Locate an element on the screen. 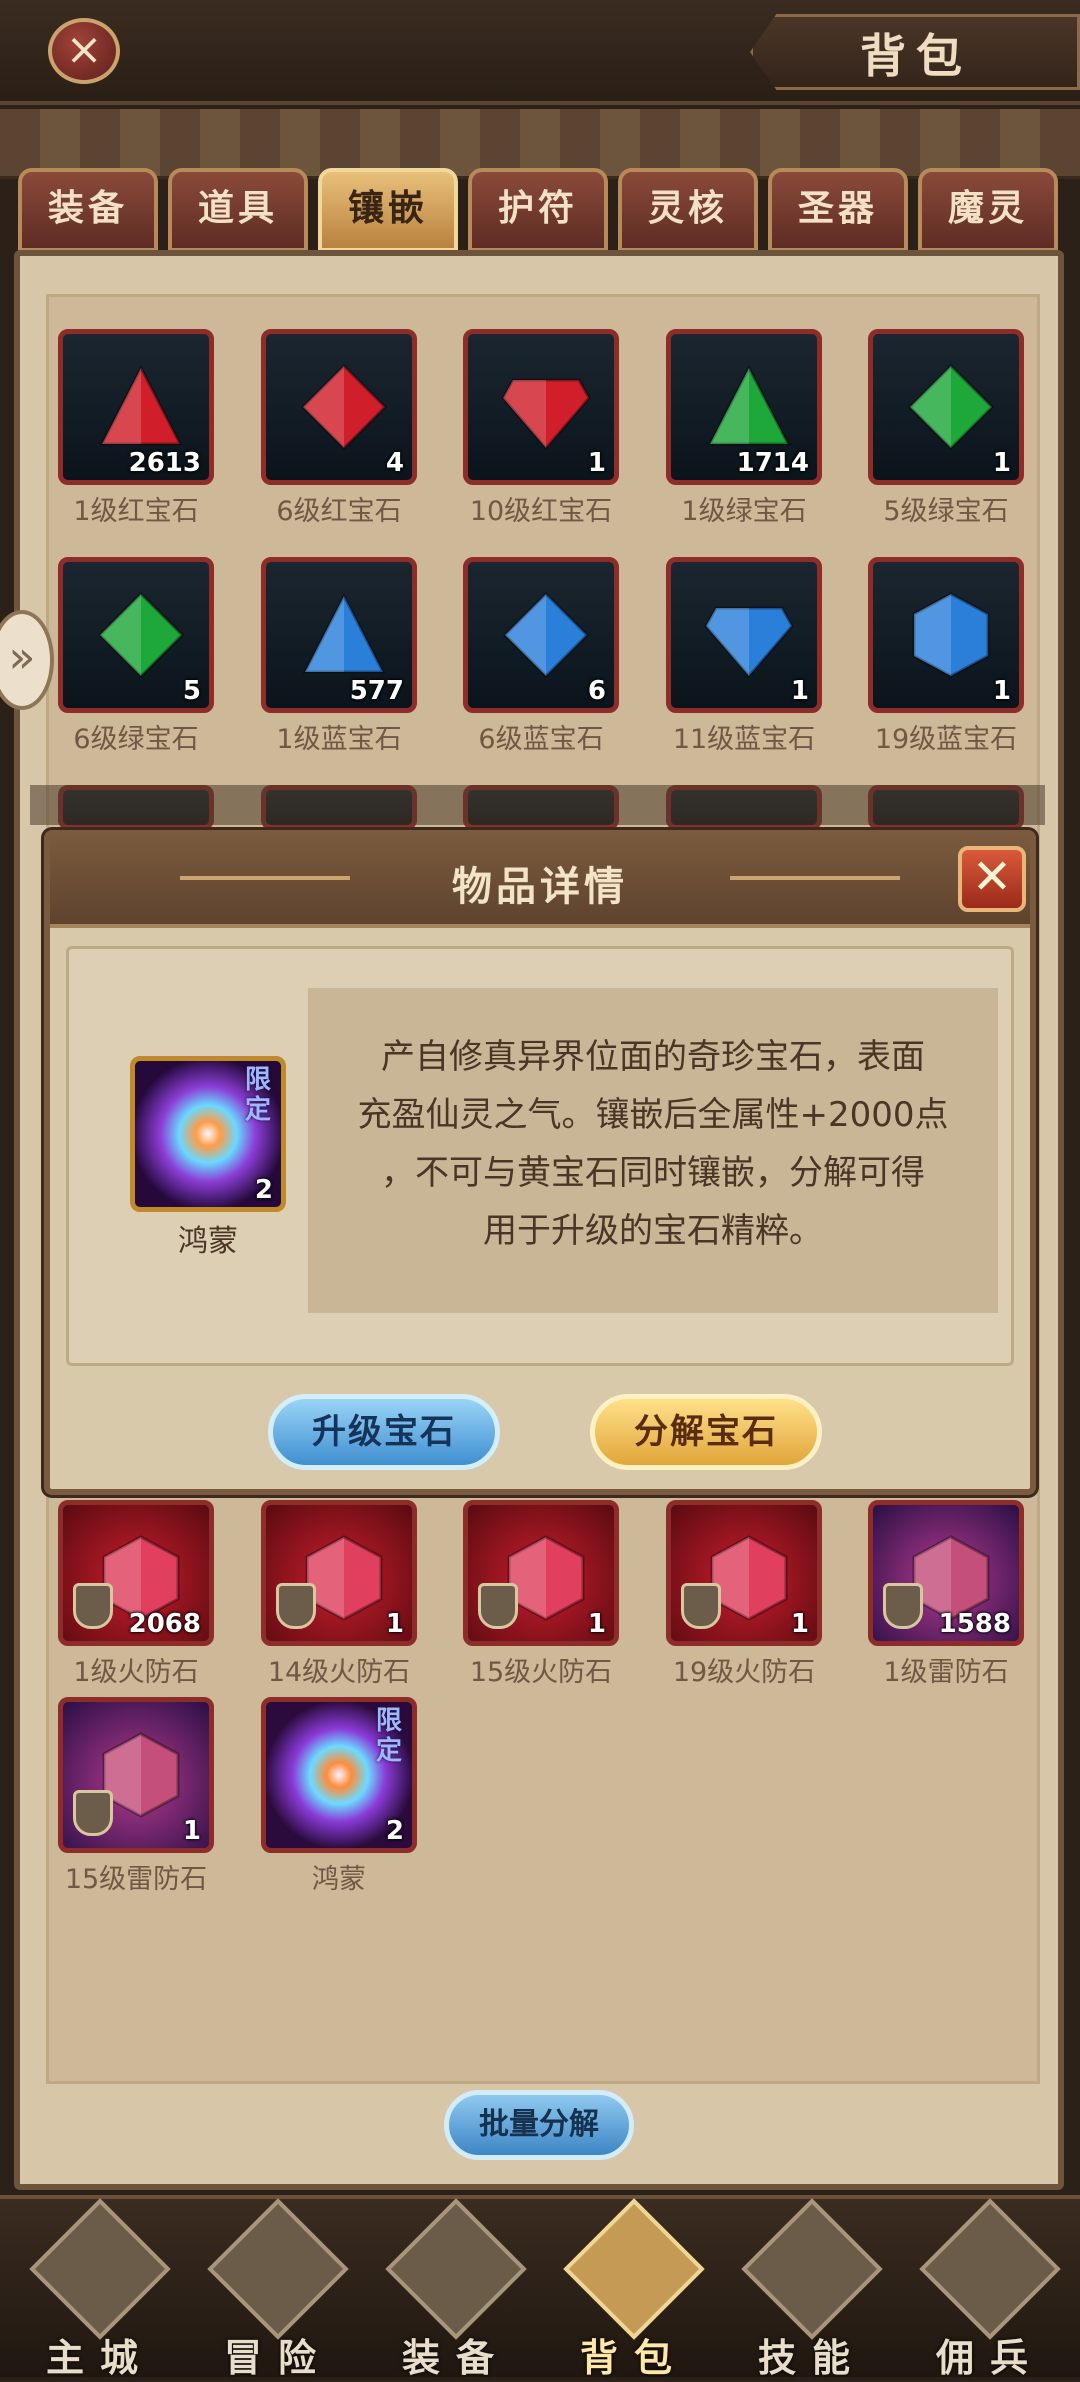 The image size is (1080, 2382). inventory-item: 限定 2 鸿蒙 is located at coordinates (339, 1796).